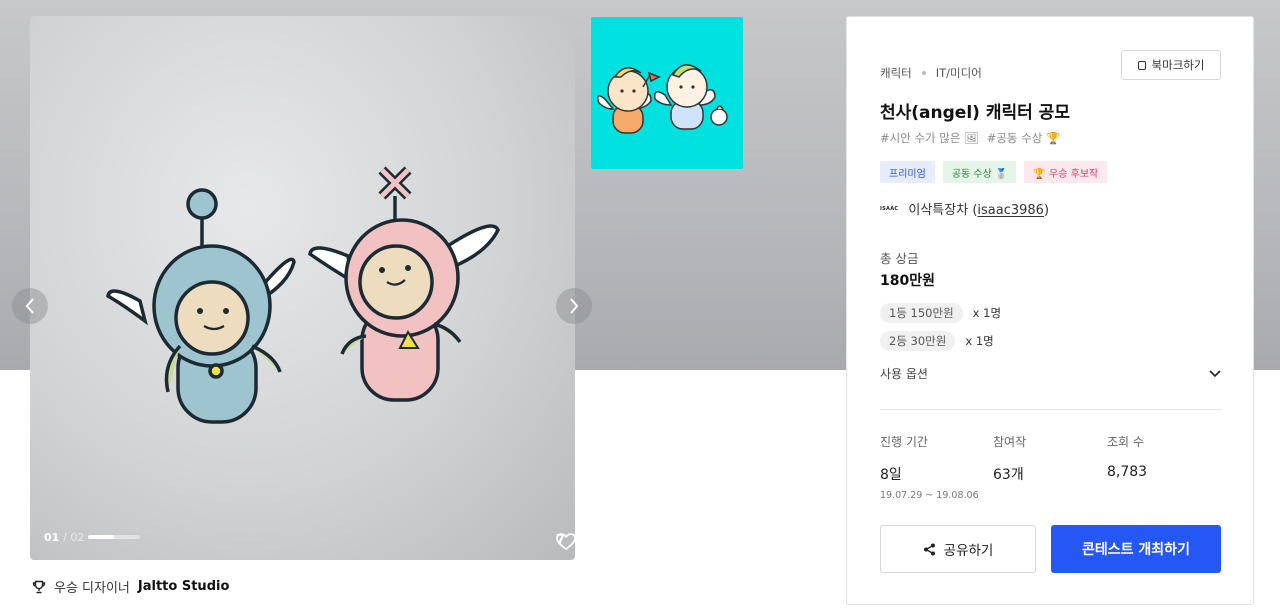 Image resolution: width=1280 pixels, height=610 pixels. I want to click on stat-duration-value: 8일, so click(891, 475).